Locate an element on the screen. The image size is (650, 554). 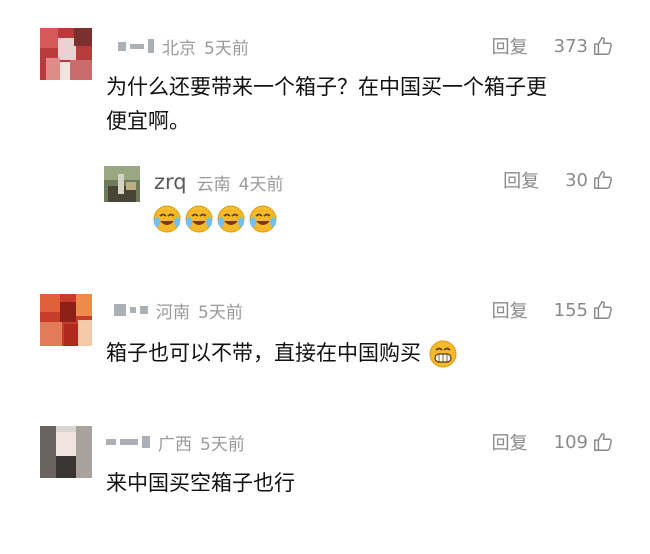
location-label: 北京 is located at coordinates (179, 48).